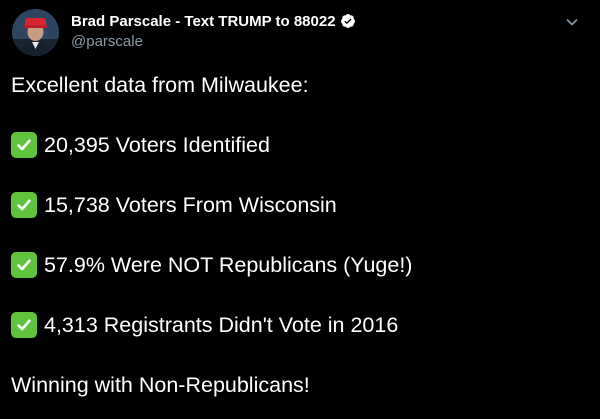 The width and height of the screenshot is (600, 419). Describe the element at coordinates (348, 21) in the screenshot. I see `verified-badge-icon` at that location.